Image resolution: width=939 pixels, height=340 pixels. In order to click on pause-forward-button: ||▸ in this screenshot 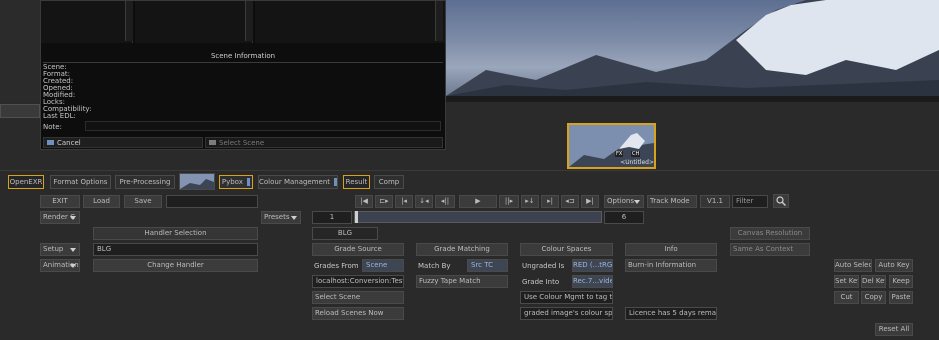, I will do `click(509, 201)`.